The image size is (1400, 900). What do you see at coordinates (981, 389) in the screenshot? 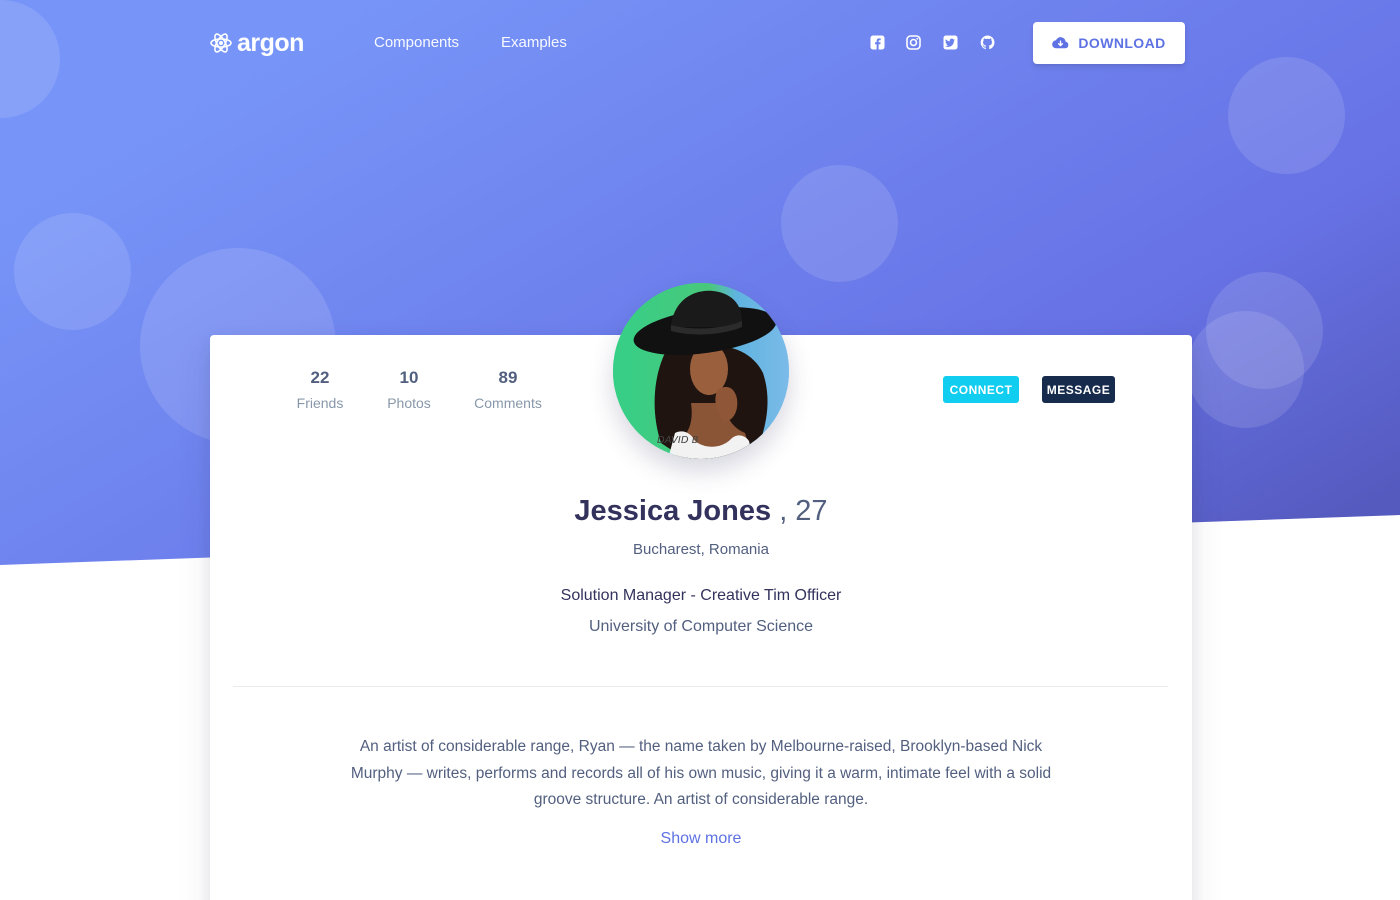
I see `connect-button: CONNECT` at bounding box center [981, 389].